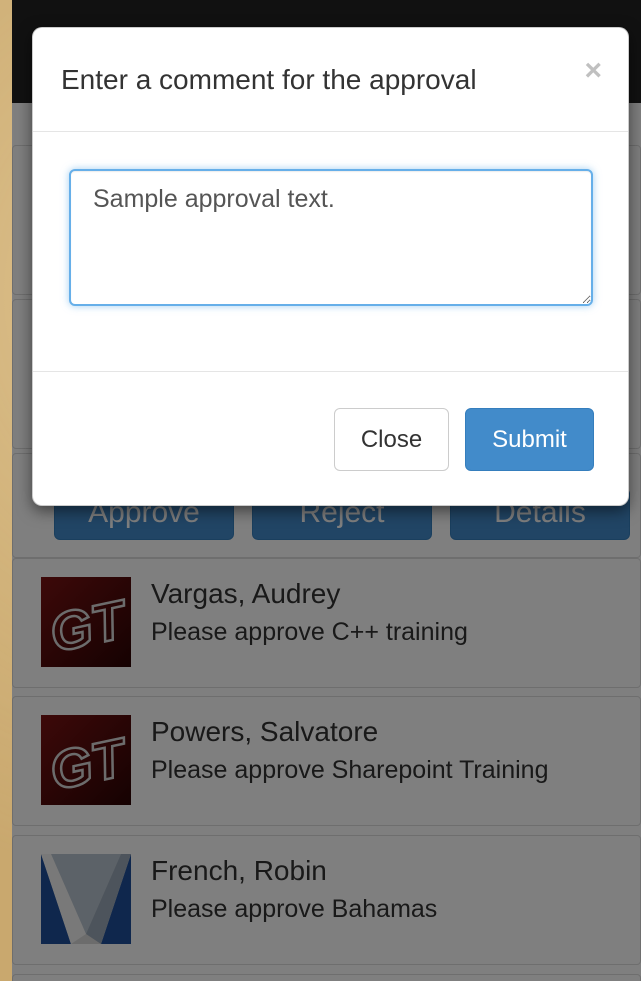 The image size is (641, 981). I want to click on comment-textarea: Sample approval text., so click(331, 237).